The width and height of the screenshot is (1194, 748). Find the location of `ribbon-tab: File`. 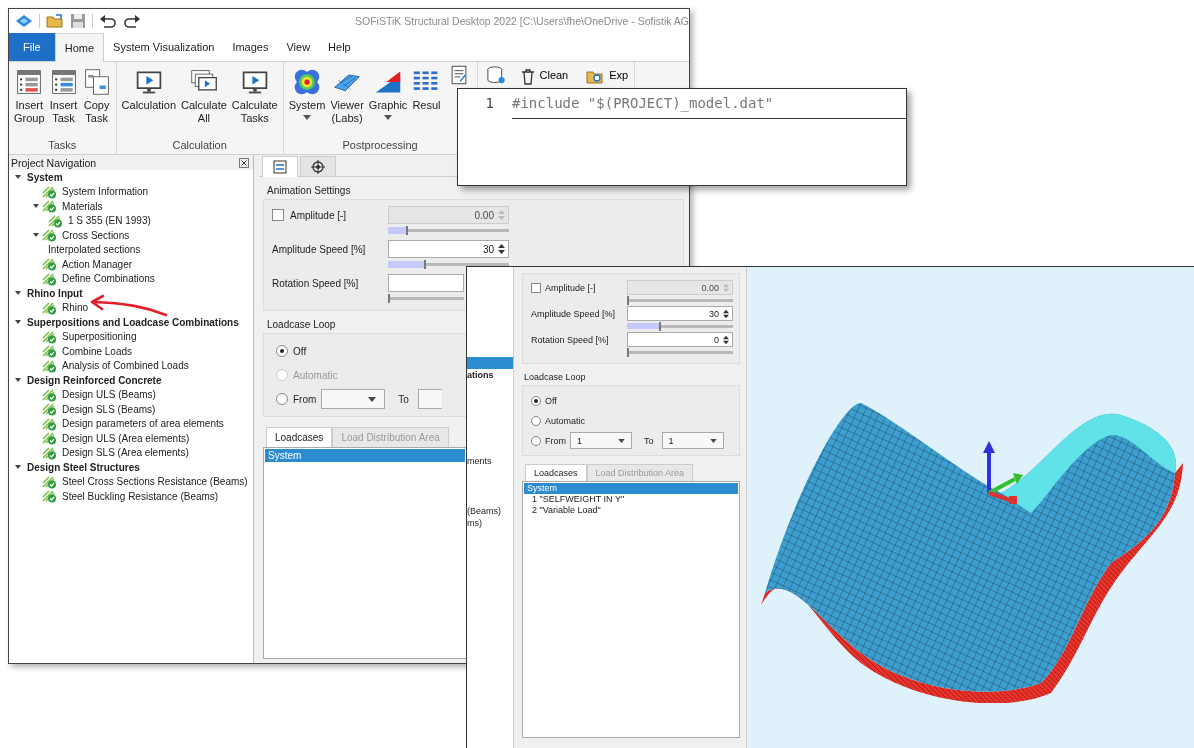

ribbon-tab: File is located at coordinates (32, 47).